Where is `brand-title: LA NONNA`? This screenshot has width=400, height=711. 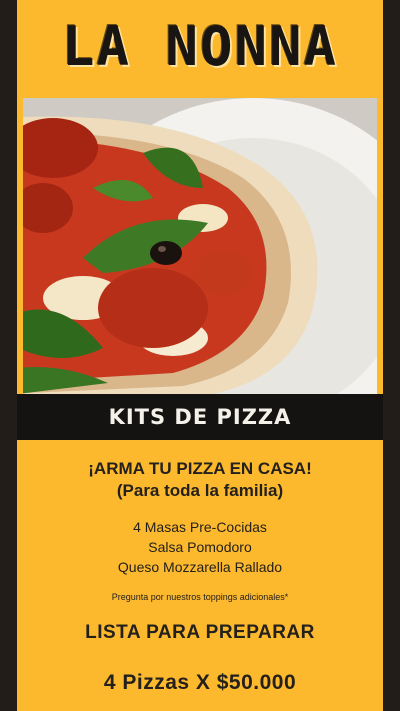 brand-title: LA NONNA is located at coordinates (200, 46).